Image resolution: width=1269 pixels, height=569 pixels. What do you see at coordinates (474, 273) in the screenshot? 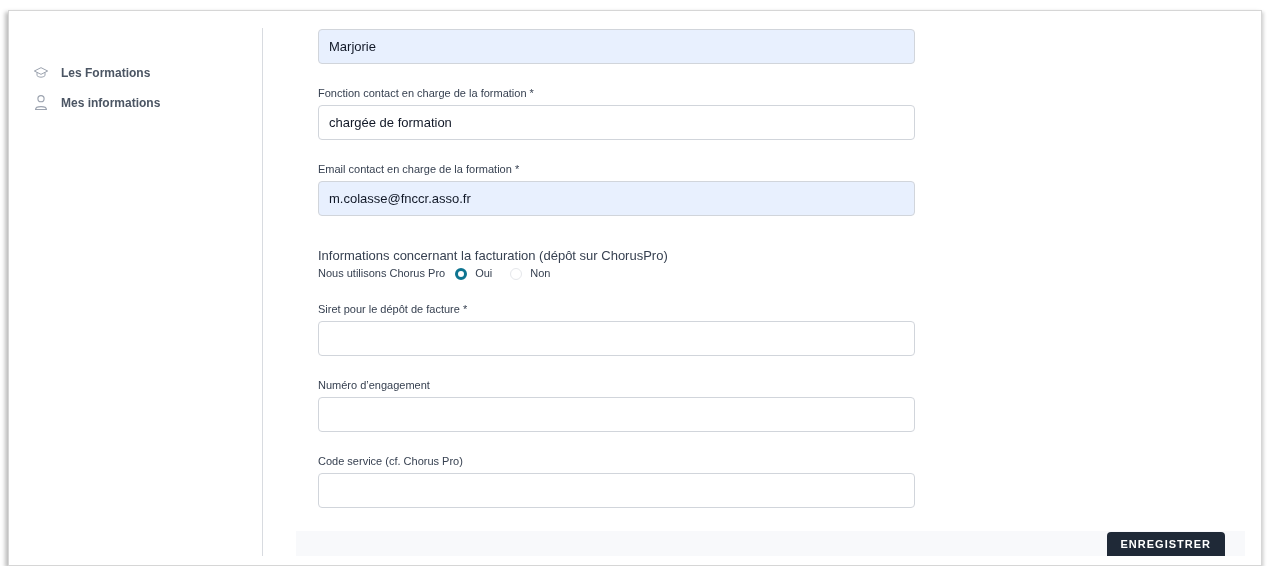
I see `radio-option: Oui` at bounding box center [474, 273].